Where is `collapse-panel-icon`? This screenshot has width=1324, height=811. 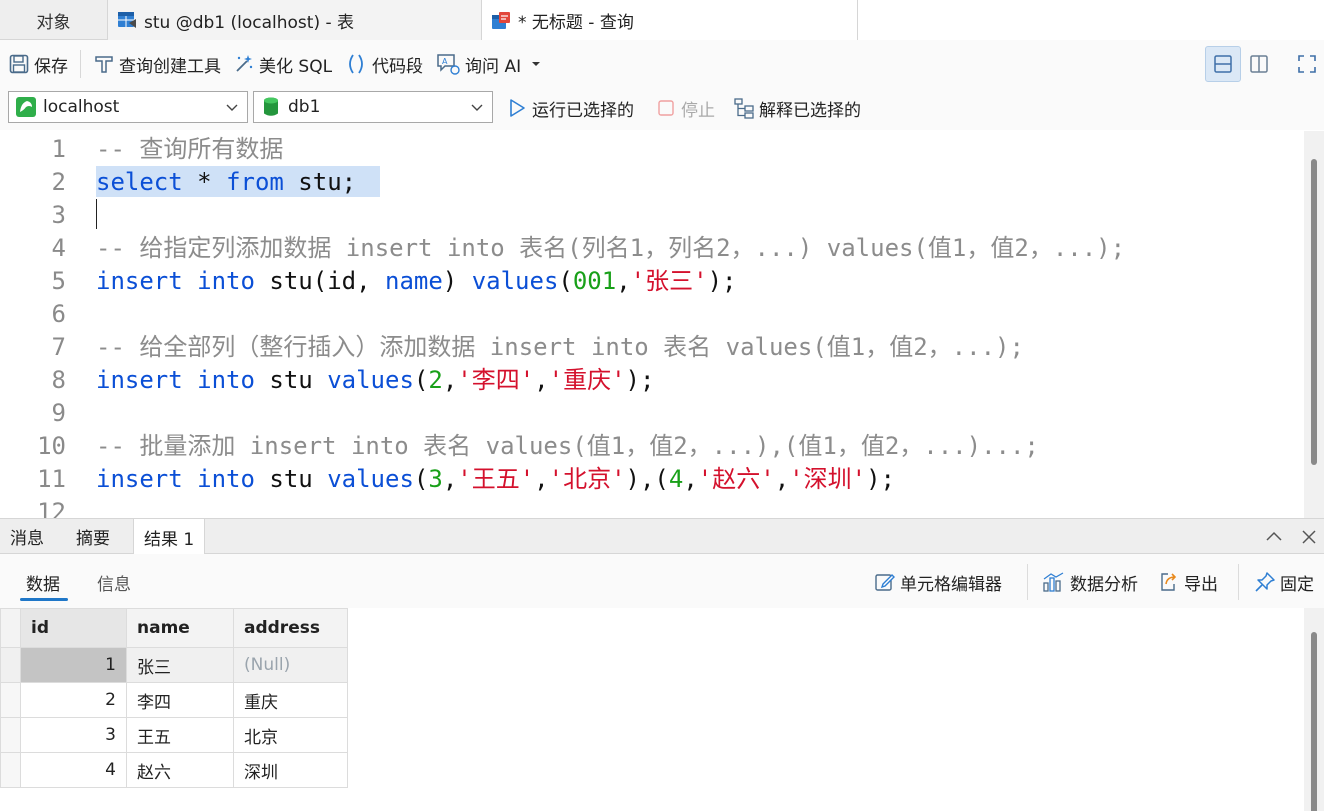 collapse-panel-icon is located at coordinates (1274, 537).